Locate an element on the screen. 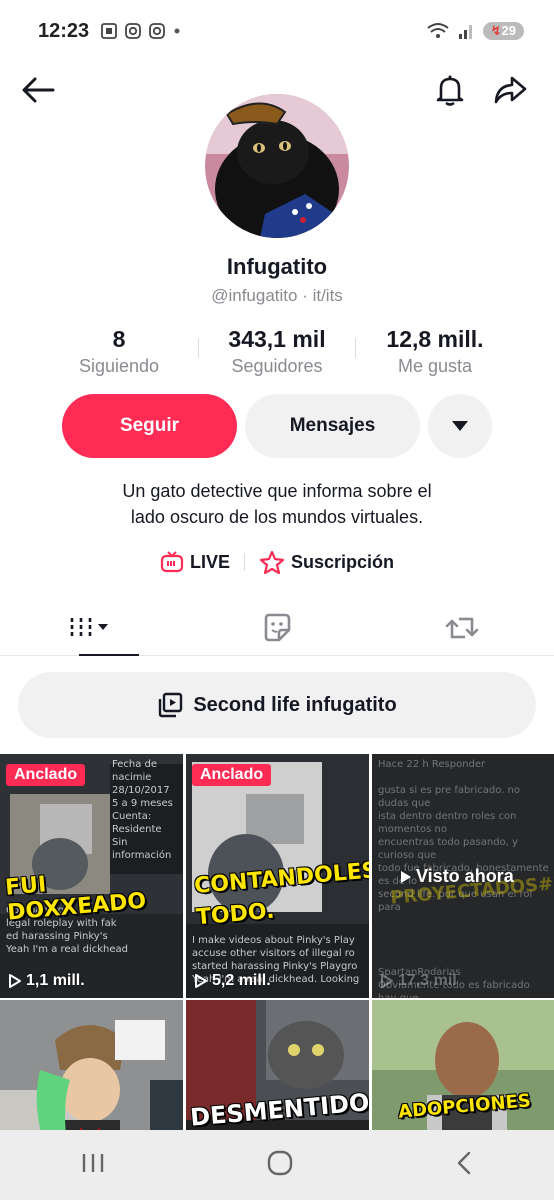  profile-handle: @infugatito · it/its is located at coordinates (277, 295).